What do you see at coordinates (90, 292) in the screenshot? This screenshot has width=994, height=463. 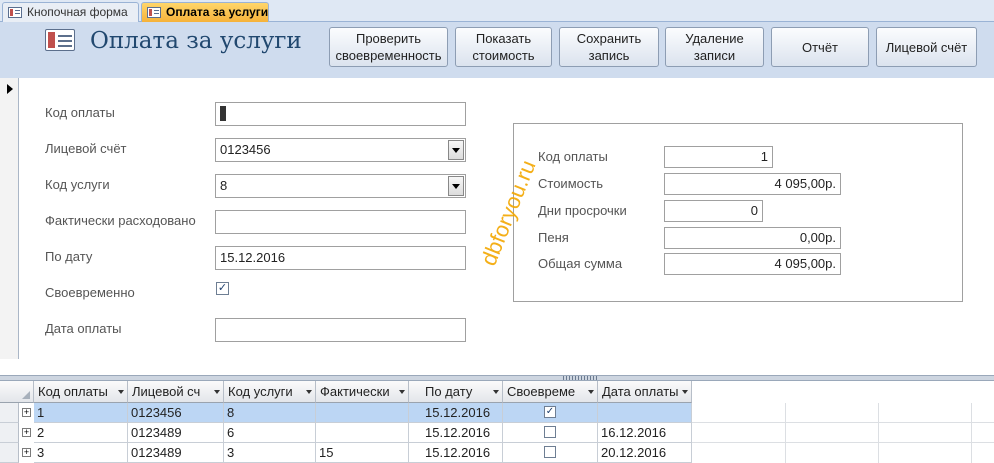 I see `on-time-label: Своевременно` at bounding box center [90, 292].